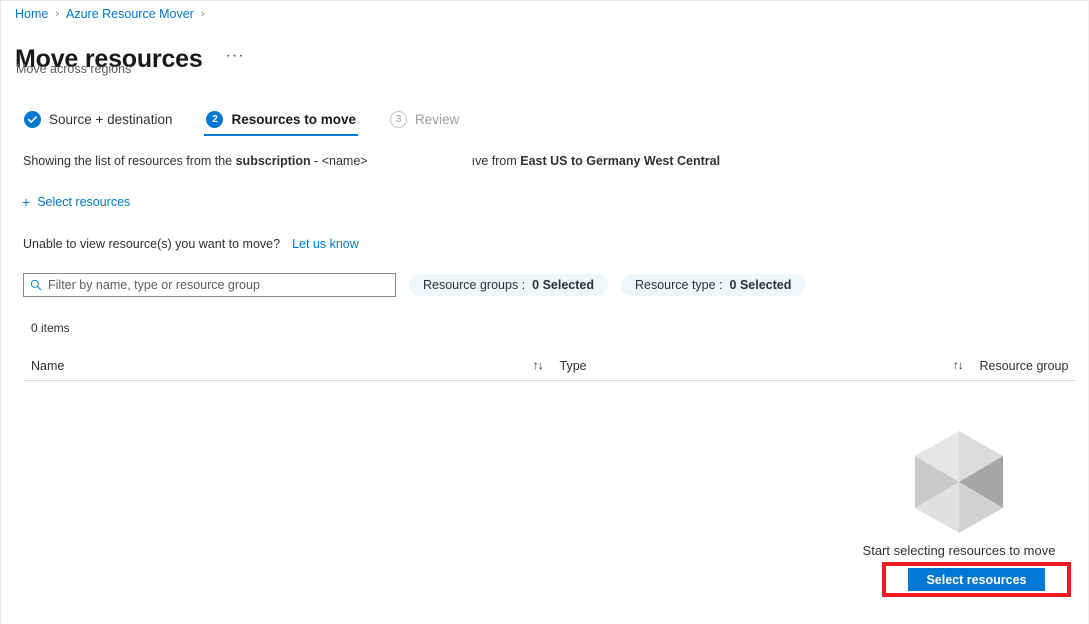 The width and height of the screenshot is (1089, 624). I want to click on tab-label: Source + destination, so click(111, 119).